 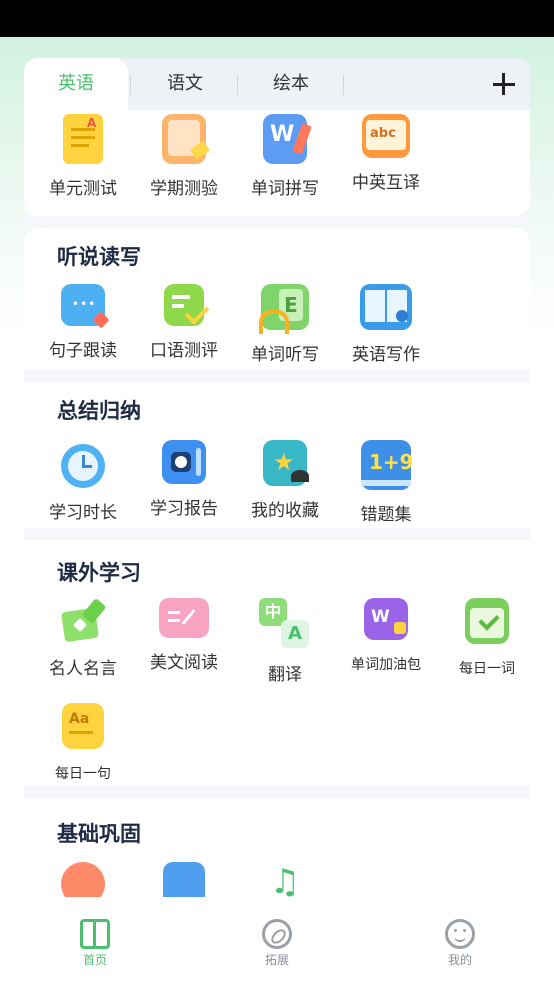 I want to click on listen-speak-section: 听说读写 ••• 句子跟读 口语测评 E 单词听写 英语写作, so click(x=277, y=299).